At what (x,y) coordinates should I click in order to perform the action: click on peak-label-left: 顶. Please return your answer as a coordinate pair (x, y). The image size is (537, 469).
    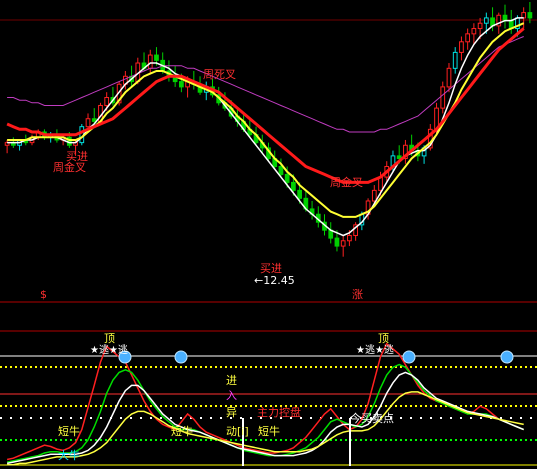
    Looking at the image, I should click on (109, 338).